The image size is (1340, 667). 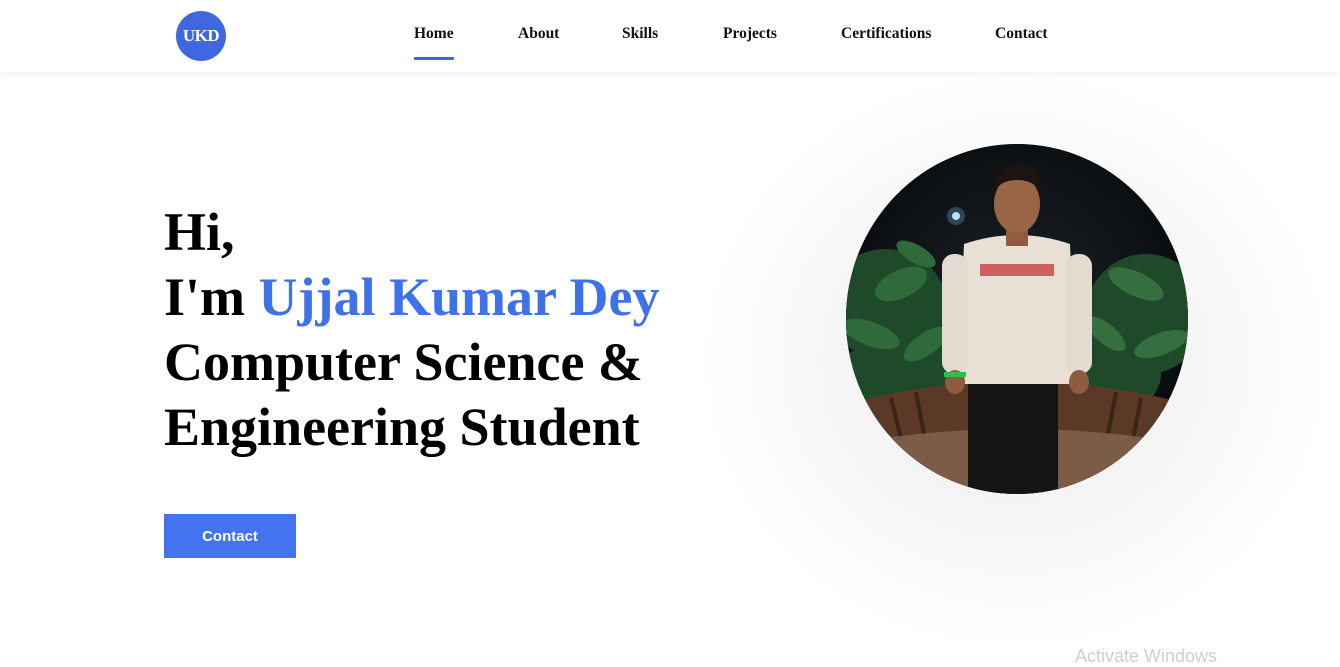 What do you see at coordinates (750, 36) in the screenshot?
I see `nav-projects-link: Projects` at bounding box center [750, 36].